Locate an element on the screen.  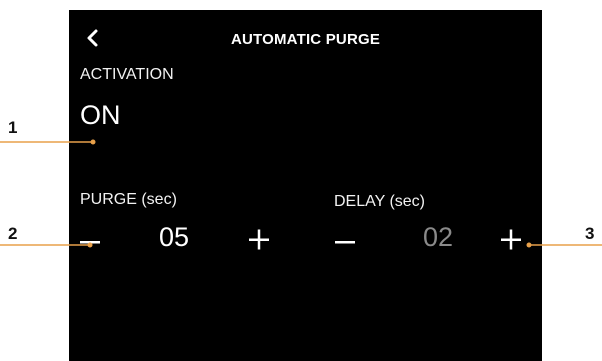
minus-icon is located at coordinates (345, 242).